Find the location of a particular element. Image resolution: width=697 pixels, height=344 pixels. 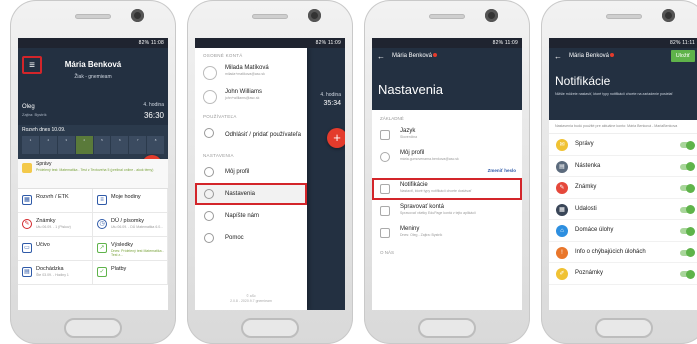

speaker is located at coordinates (93, 16).